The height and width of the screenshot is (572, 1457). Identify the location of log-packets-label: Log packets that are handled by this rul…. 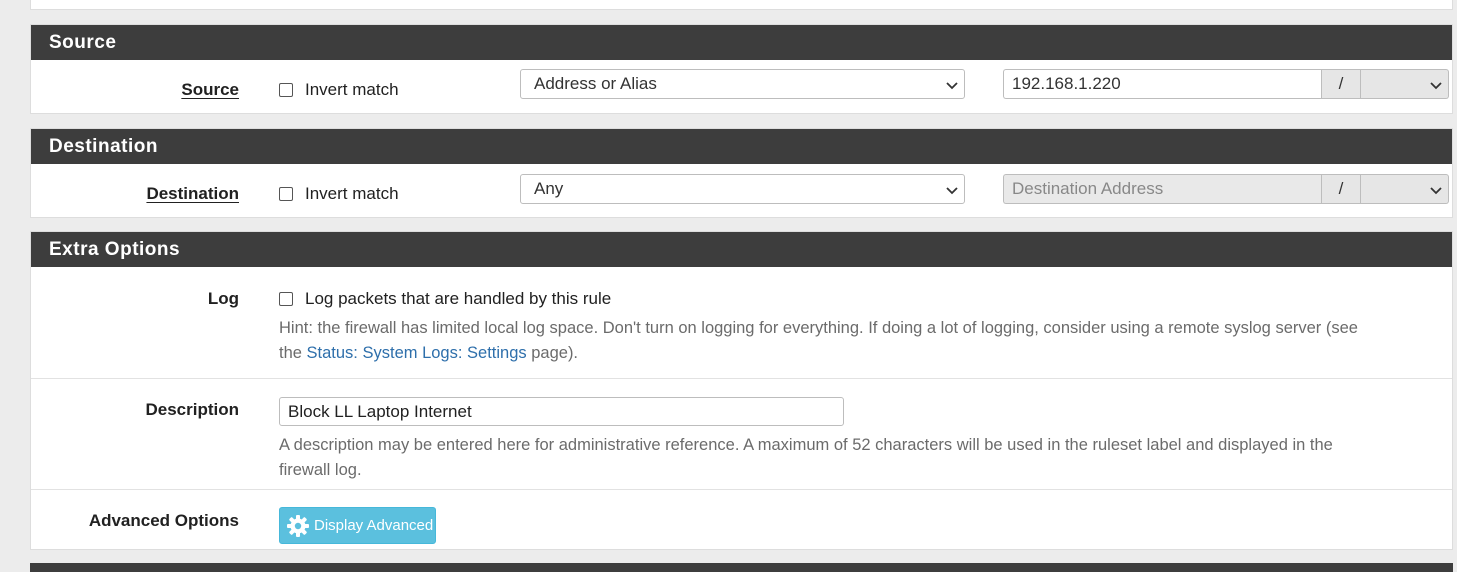
(458, 298).